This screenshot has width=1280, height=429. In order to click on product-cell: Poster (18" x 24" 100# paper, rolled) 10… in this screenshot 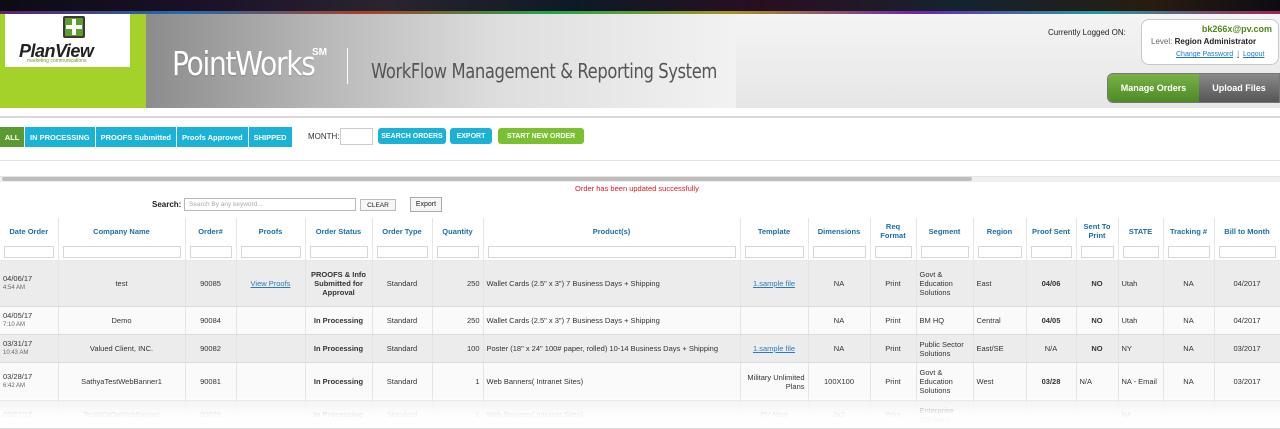, I will do `click(612, 348)`.